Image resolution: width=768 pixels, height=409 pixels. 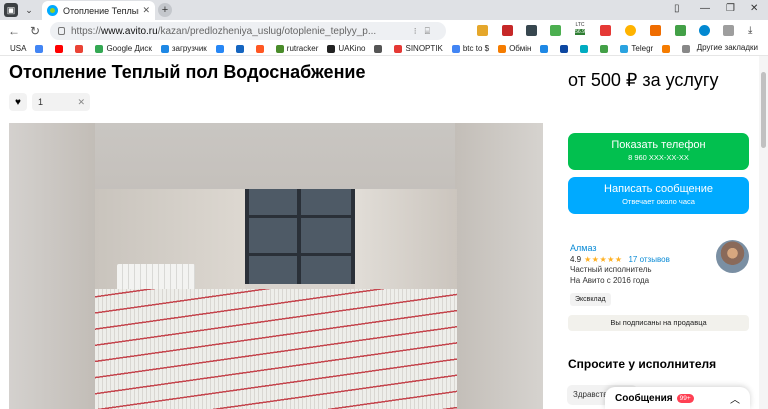 I want to click on photo-heated-floor, so click(x=276, y=349).